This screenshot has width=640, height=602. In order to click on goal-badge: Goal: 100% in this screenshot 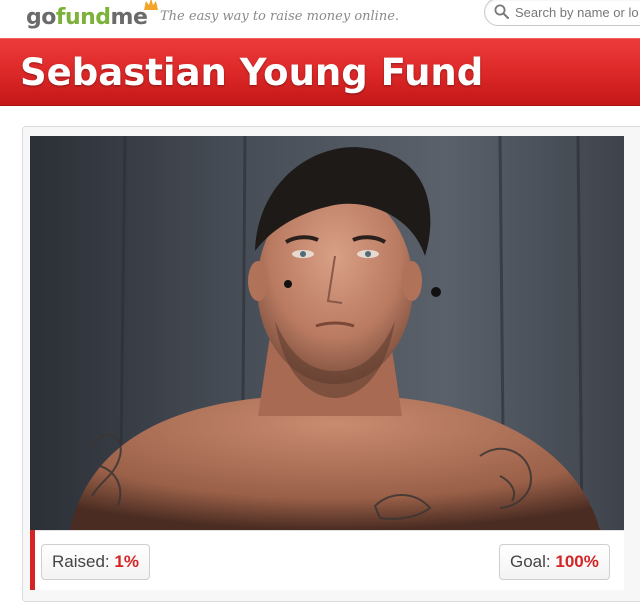, I will do `click(554, 562)`.